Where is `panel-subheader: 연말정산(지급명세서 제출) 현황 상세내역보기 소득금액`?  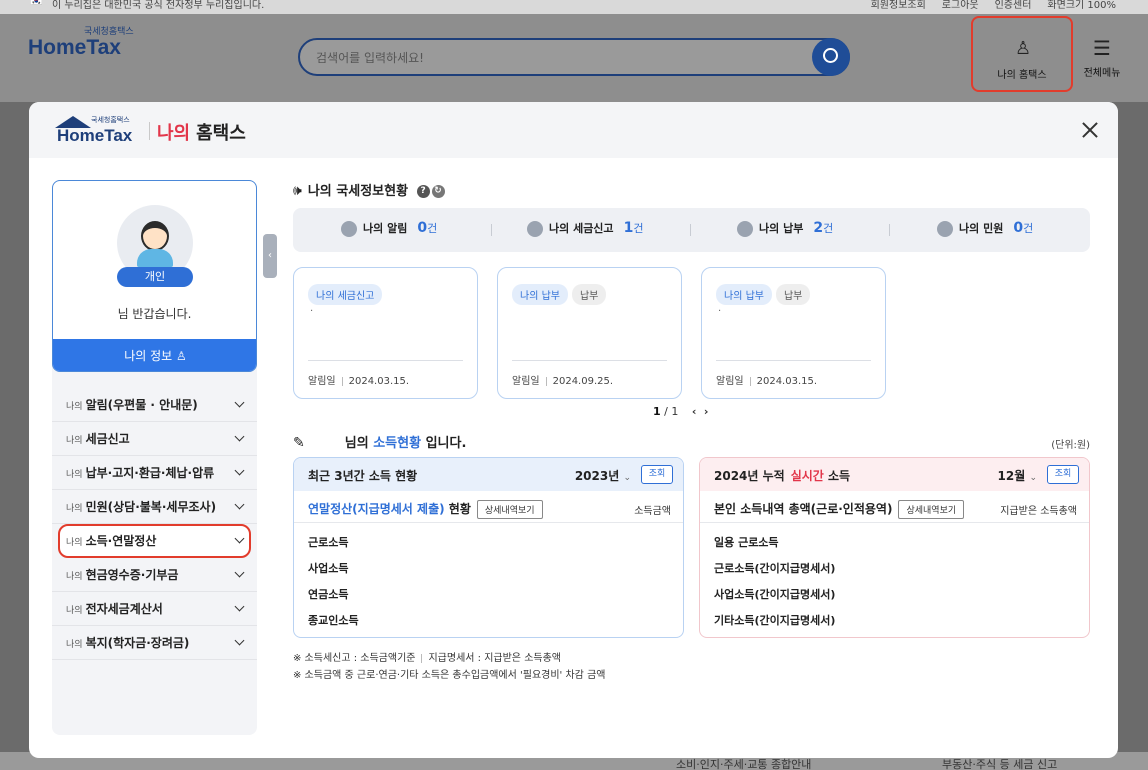
panel-subheader: 연말정산(지급명세서 제출) 현황 상세내역보기 소득금액 is located at coordinates (488, 507).